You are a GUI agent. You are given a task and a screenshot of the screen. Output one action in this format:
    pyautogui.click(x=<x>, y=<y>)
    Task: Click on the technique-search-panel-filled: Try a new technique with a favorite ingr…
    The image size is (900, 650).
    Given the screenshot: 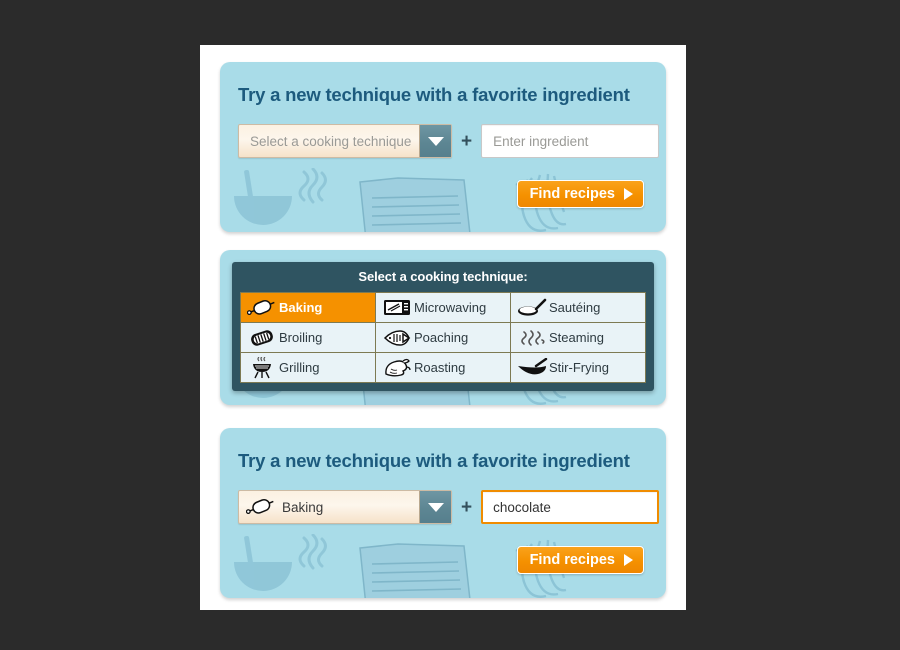 What is the action you would take?
    pyautogui.click(x=443, y=513)
    